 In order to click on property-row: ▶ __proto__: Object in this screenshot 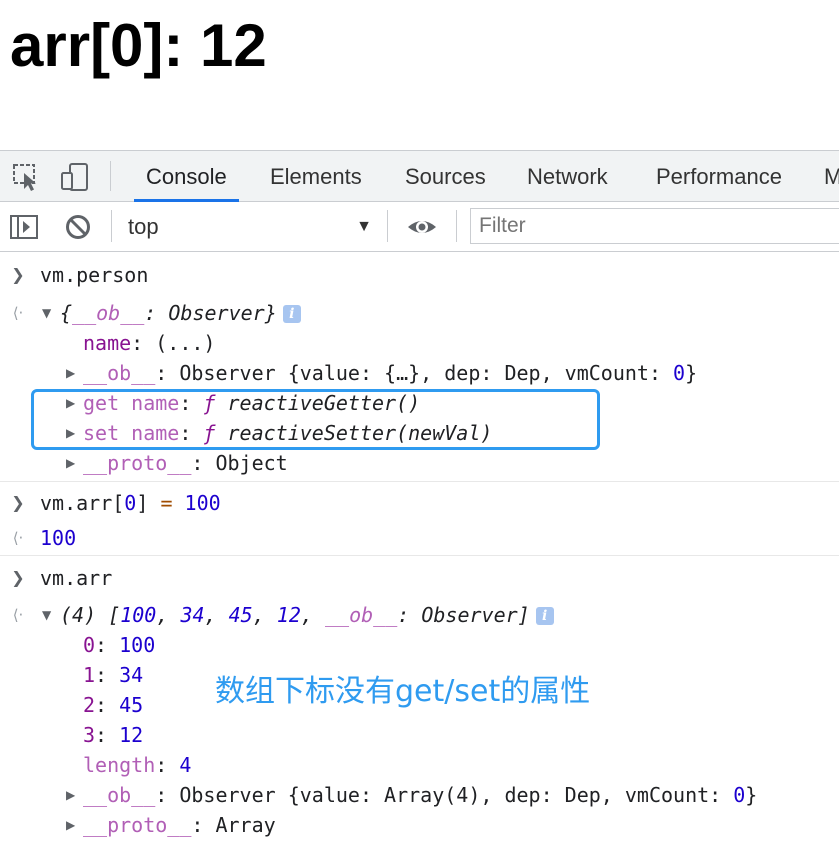, I will do `click(419, 463)`.